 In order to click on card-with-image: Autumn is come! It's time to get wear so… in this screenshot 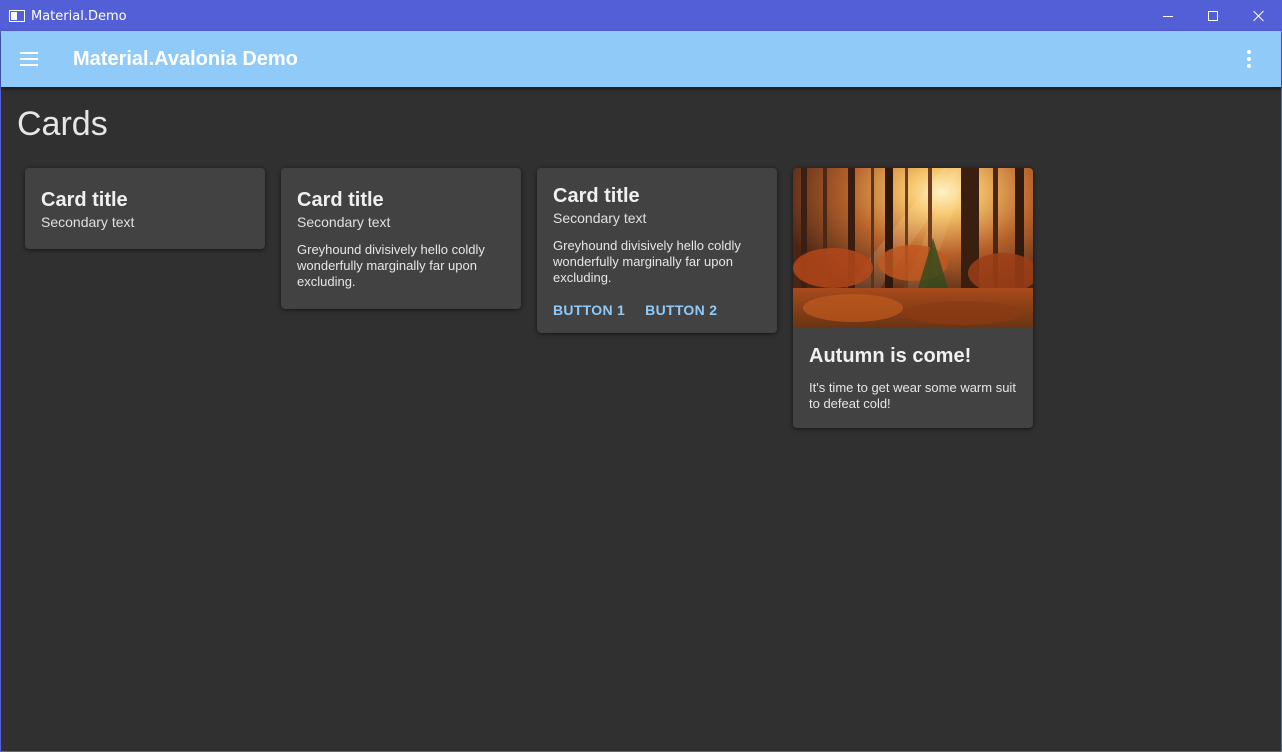, I will do `click(913, 298)`.